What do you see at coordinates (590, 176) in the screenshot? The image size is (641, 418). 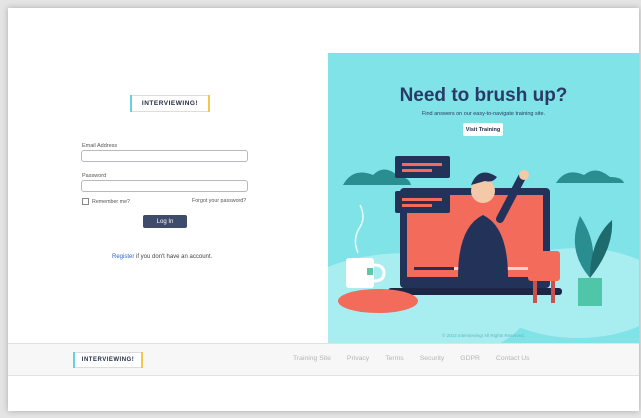 I see `cloud-right-icon` at bounding box center [590, 176].